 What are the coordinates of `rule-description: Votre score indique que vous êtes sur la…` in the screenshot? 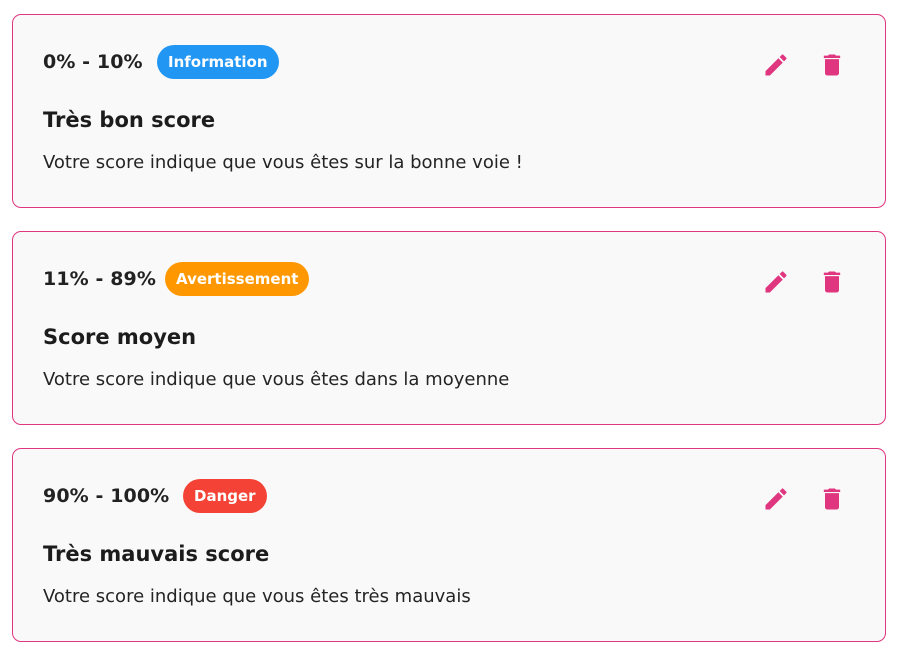 It's located at (283, 162).